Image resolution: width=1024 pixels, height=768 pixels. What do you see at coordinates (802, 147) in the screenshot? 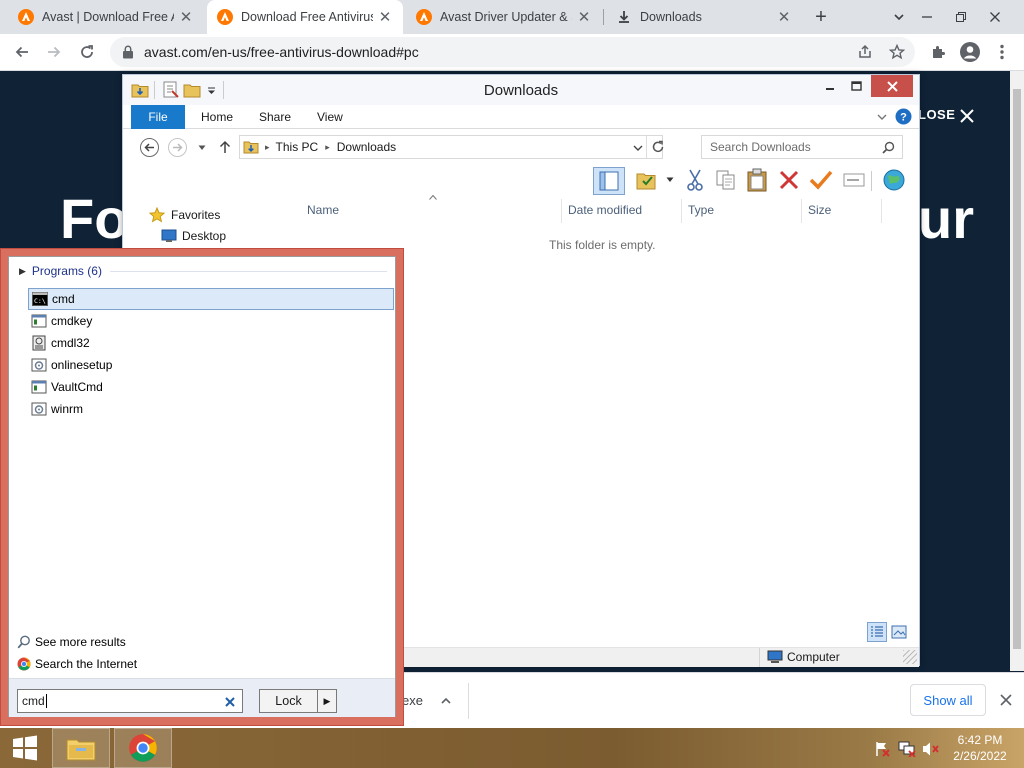
I see `search-downloads-input: Search Downloads` at bounding box center [802, 147].